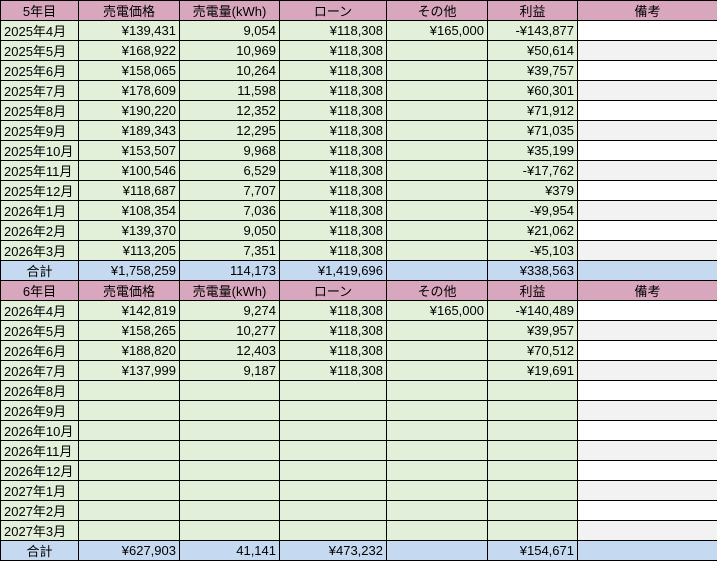 The image size is (717, 562). I want to click on month-cell: 2025年7月, so click(39, 90).